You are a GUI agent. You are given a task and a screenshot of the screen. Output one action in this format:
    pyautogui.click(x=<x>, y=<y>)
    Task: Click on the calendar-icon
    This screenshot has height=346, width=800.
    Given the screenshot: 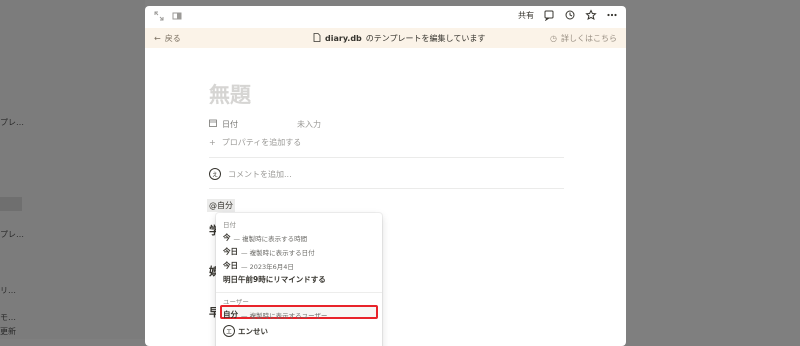 What is the action you would take?
    pyautogui.click(x=213, y=124)
    